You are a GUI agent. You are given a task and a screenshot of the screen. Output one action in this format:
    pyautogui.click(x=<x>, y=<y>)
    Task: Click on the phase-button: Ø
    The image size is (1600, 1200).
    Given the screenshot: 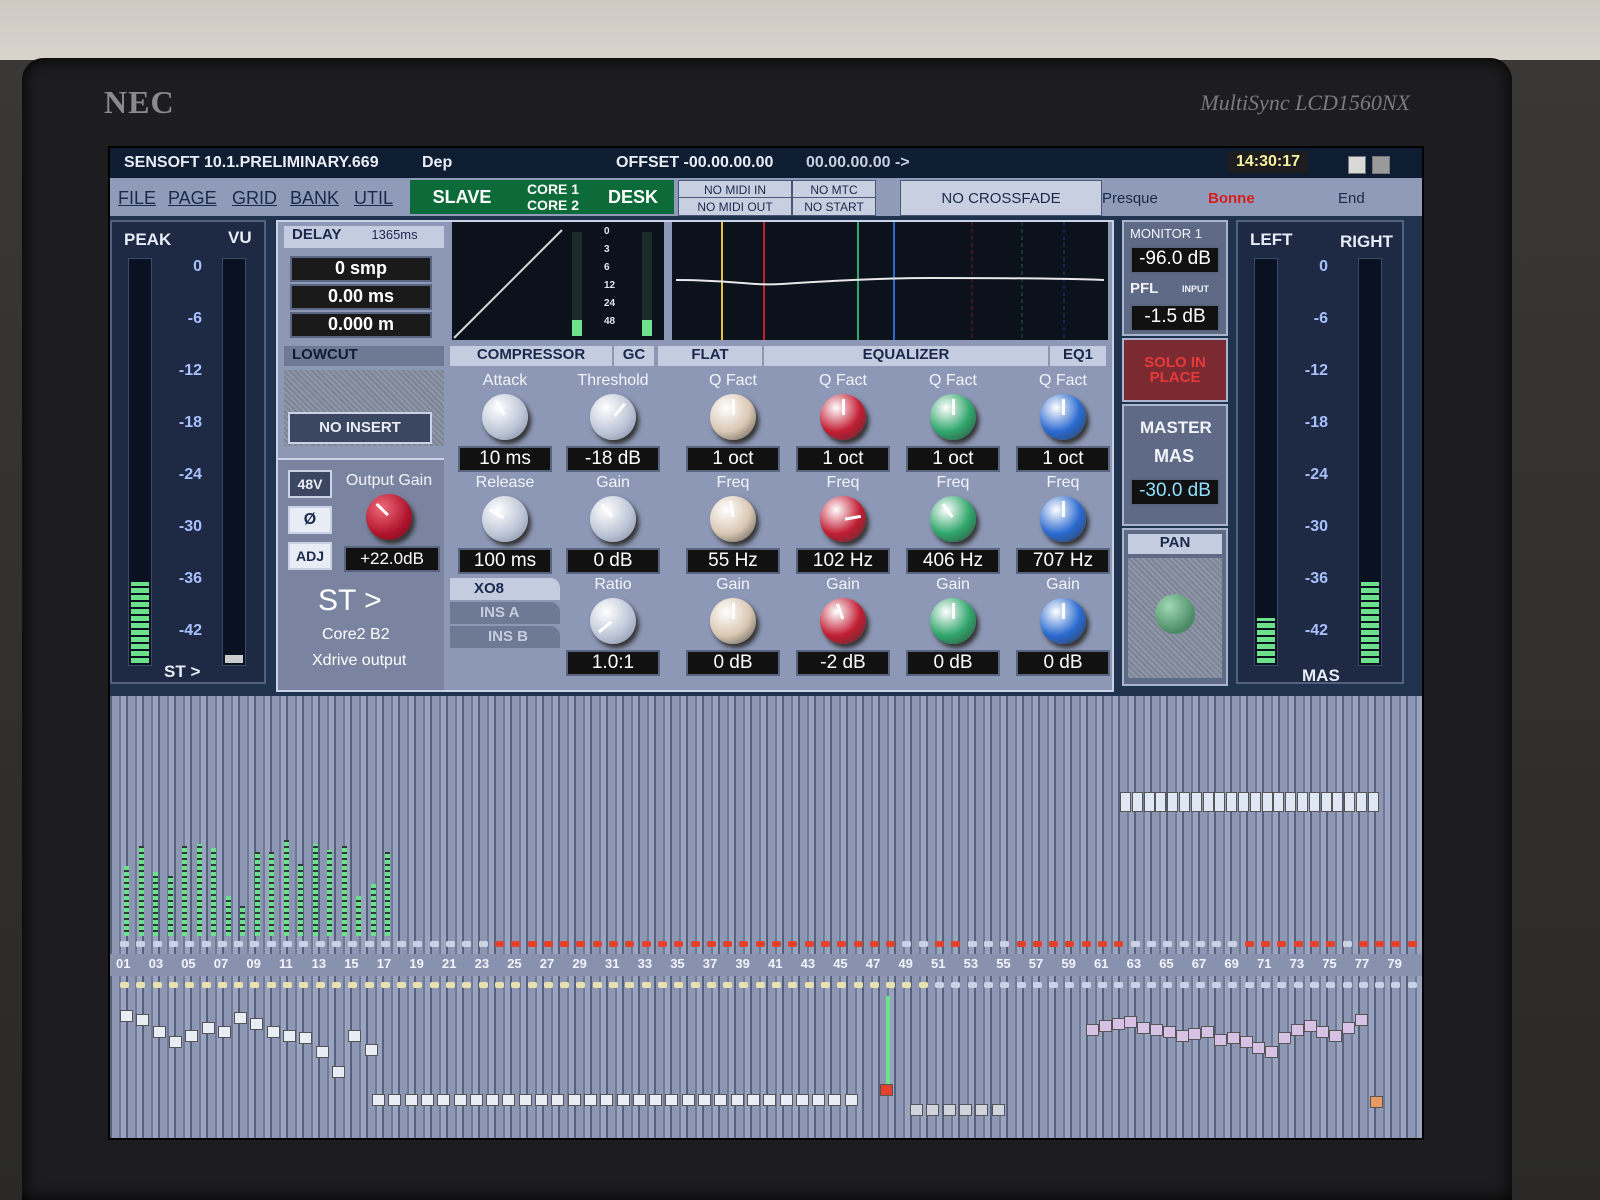 What is the action you would take?
    pyautogui.click(x=310, y=520)
    